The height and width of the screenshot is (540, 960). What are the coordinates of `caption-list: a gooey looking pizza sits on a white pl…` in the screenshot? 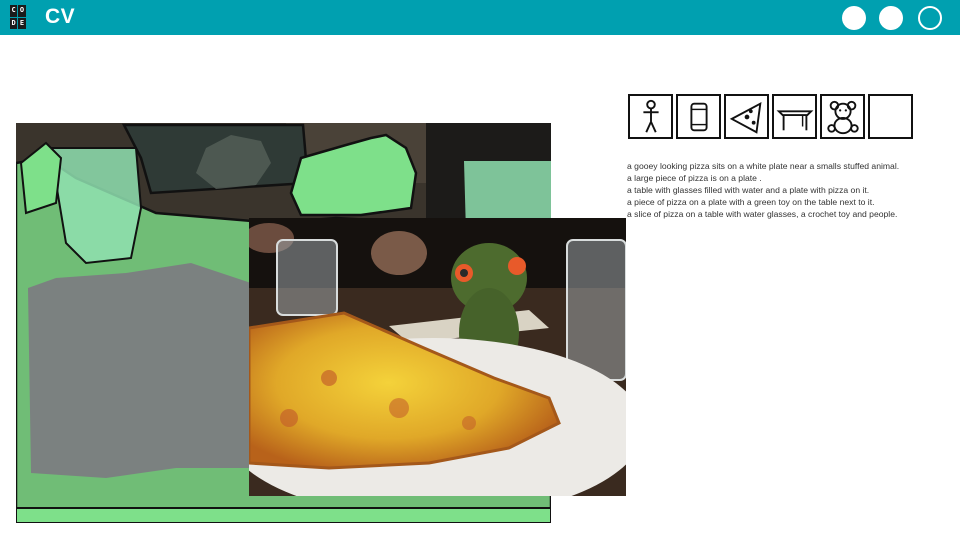 It's located at (787, 190).